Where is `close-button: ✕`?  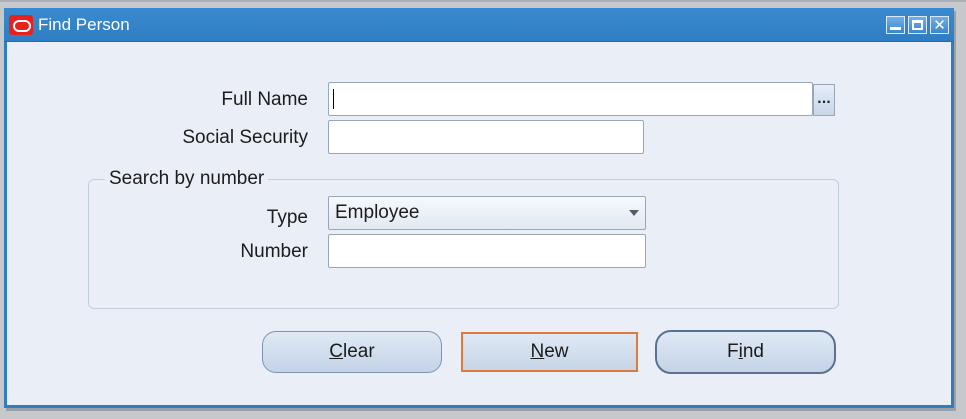 close-button: ✕ is located at coordinates (939, 25).